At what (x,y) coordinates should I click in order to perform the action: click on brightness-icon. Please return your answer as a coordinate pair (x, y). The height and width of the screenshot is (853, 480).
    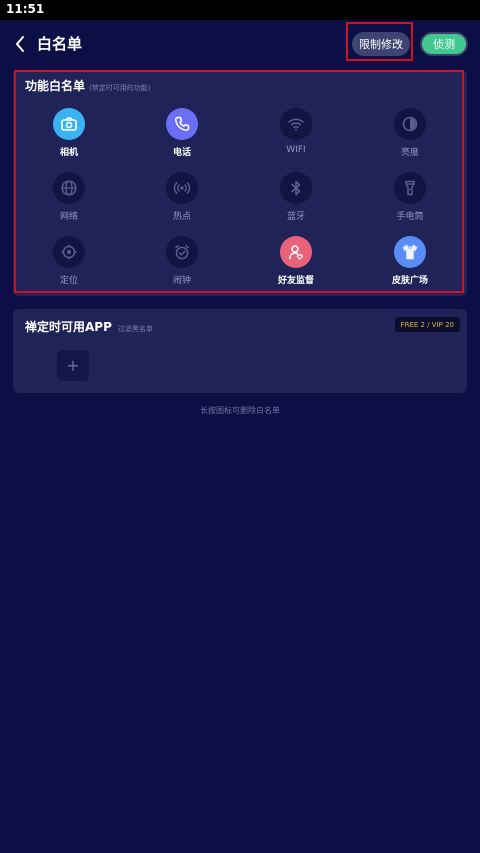
    Looking at the image, I should click on (410, 124).